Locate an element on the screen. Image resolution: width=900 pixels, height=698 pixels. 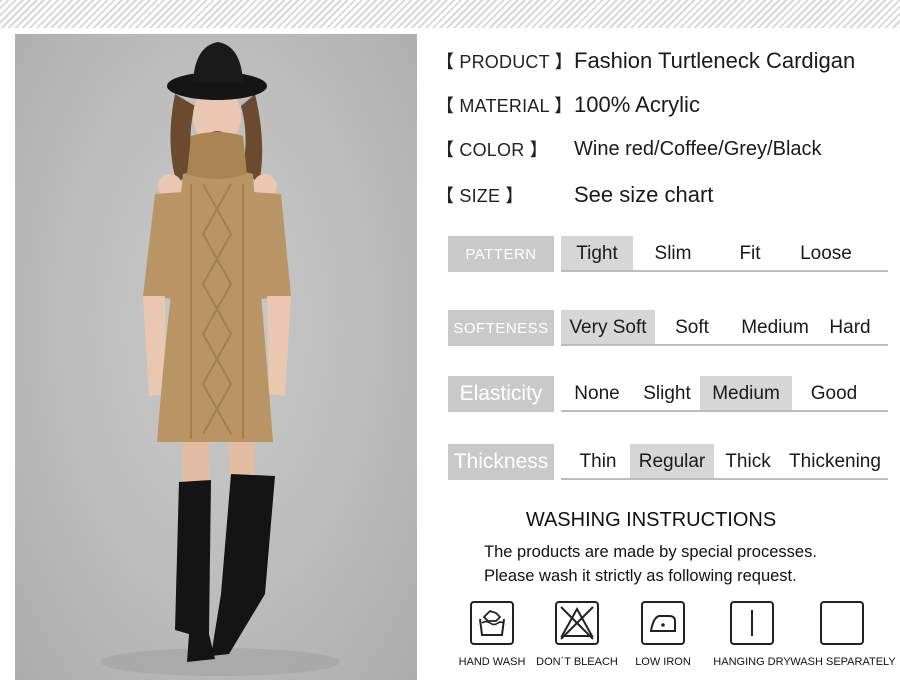
softeness-option-medium: Medium is located at coordinates (775, 327).